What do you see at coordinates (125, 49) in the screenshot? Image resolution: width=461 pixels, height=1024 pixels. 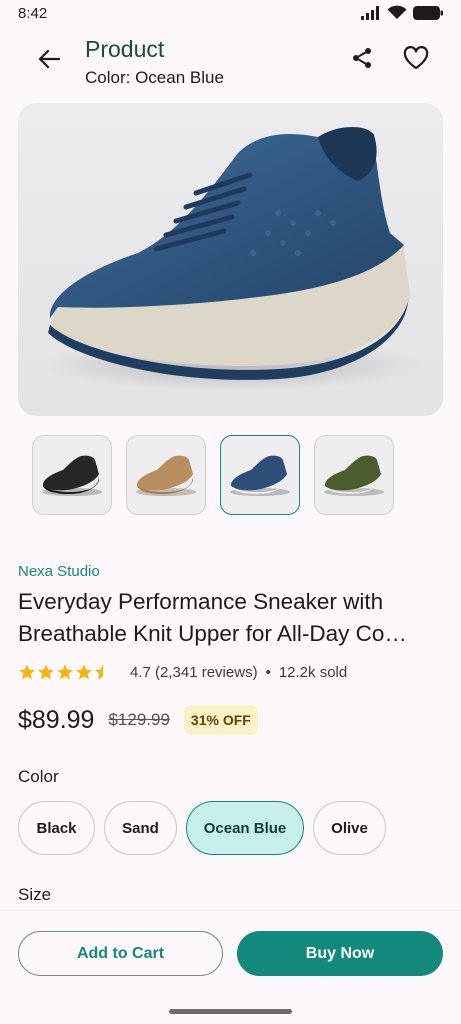 I see `page-title: Product` at bounding box center [125, 49].